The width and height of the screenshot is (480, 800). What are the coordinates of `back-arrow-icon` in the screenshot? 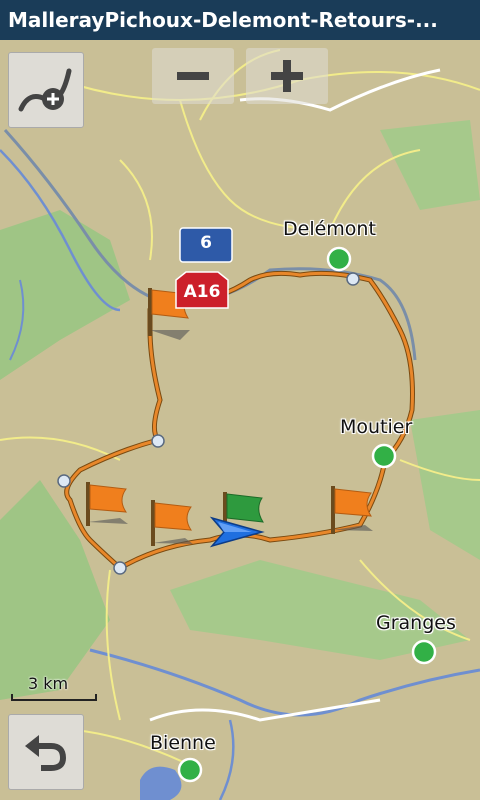 It's located at (46, 753).